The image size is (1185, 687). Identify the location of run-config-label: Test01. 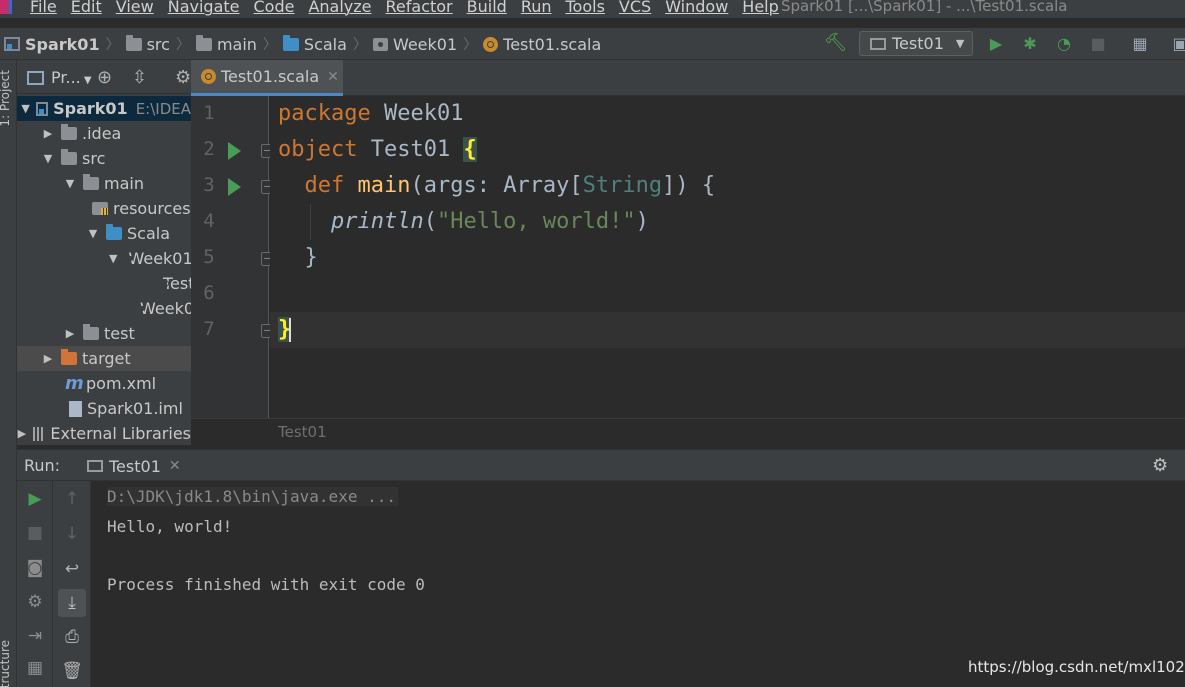
(918, 43).